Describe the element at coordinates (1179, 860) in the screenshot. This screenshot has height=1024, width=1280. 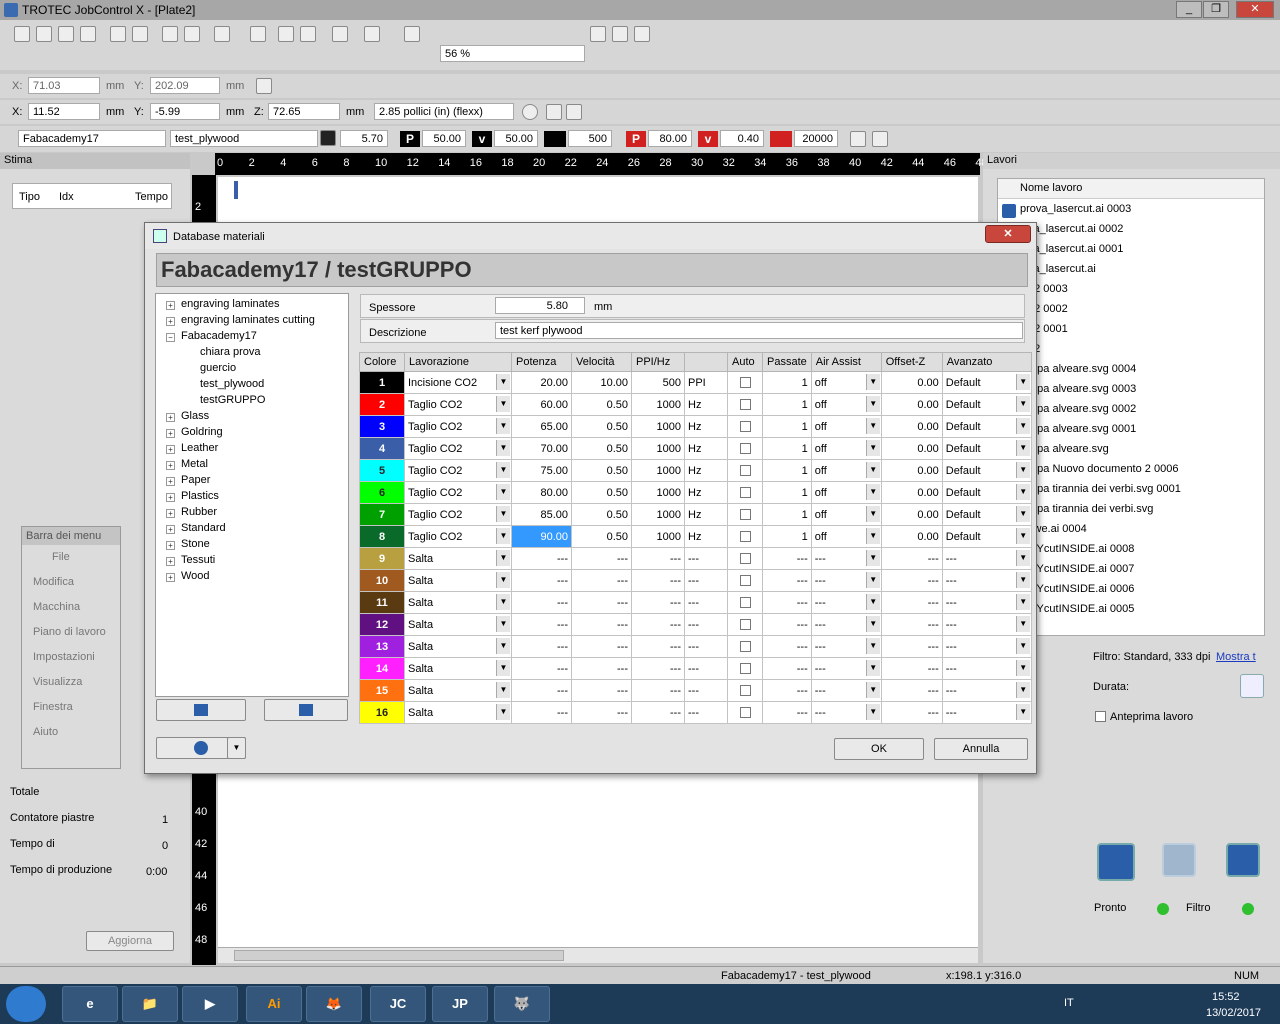
I see `stop-icon` at that location.